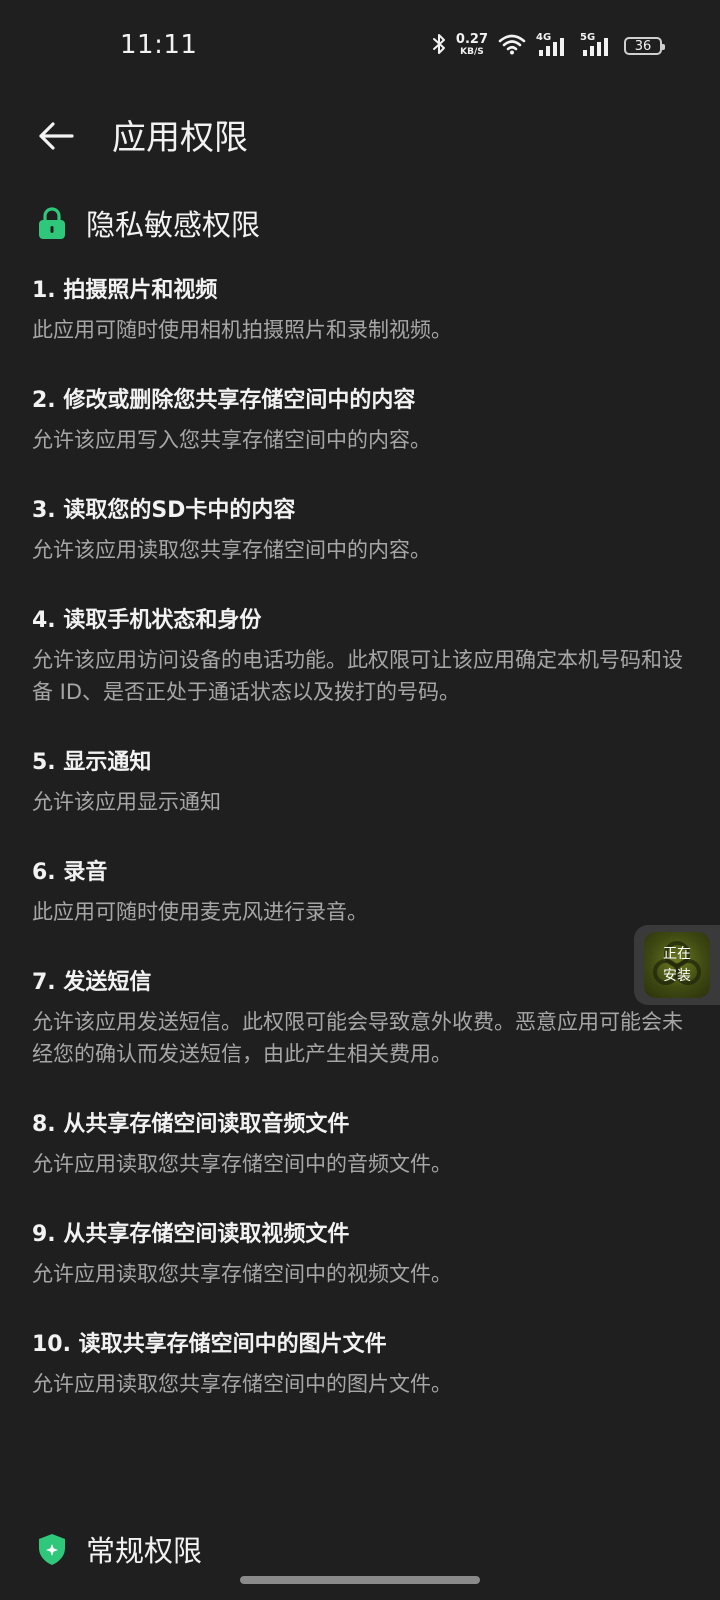 The width and height of the screenshot is (720, 1600). I want to click on permission-description: 允许应用读取您共享存储空间中的视频文件。, so click(242, 1274).